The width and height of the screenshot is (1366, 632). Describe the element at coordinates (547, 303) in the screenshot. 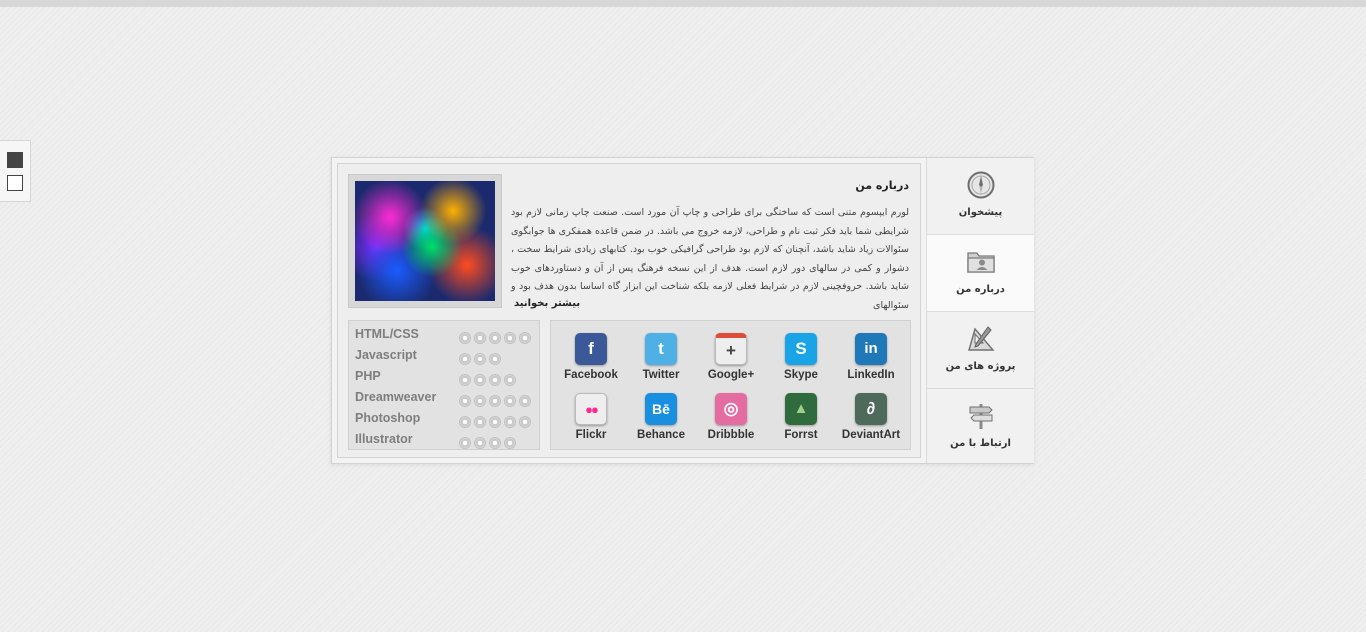

I see `read-more-link: بیشتر بخوانید` at that location.